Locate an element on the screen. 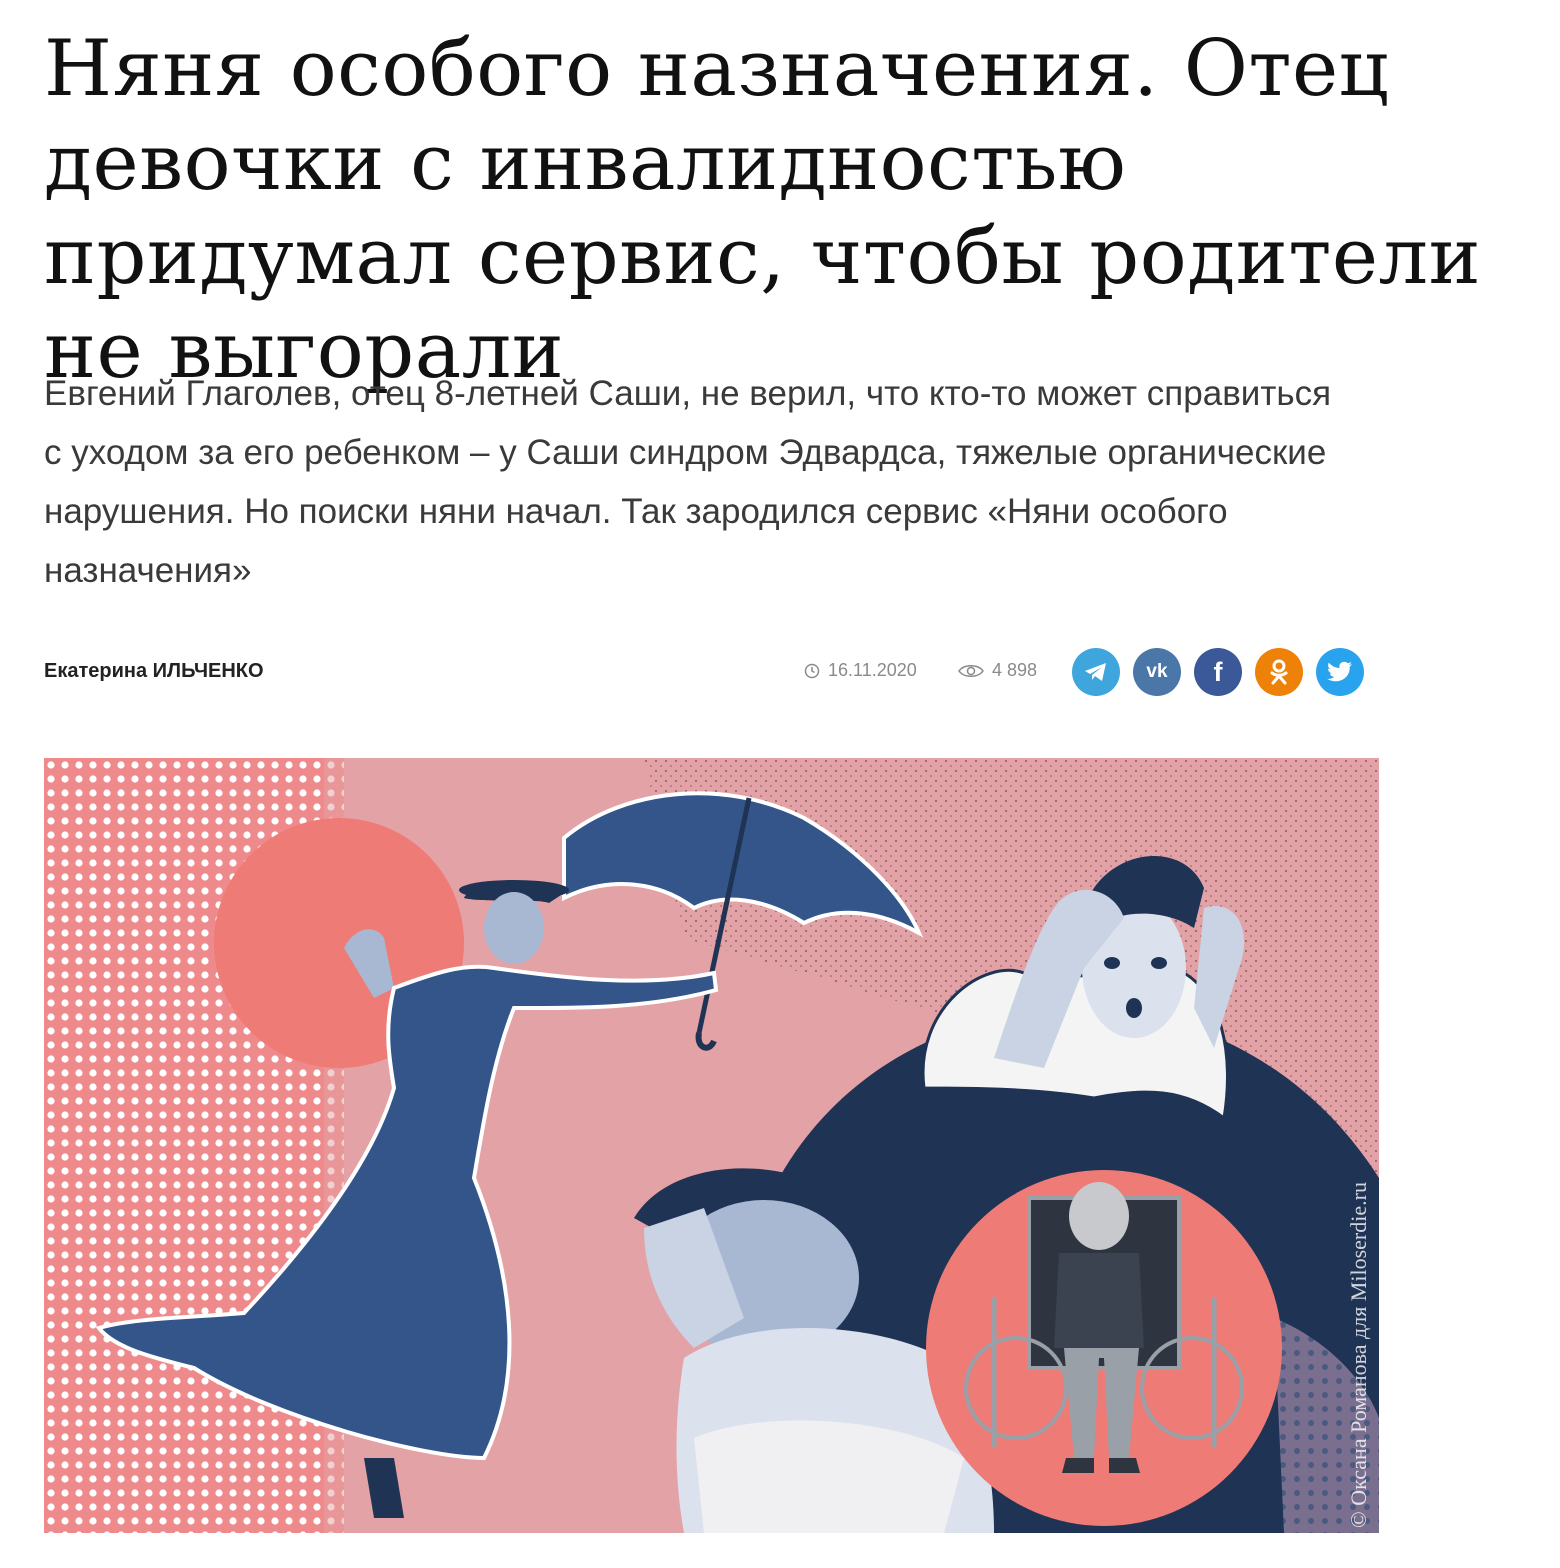 The width and height of the screenshot is (1560, 1568). share-odnoklassniki-button is located at coordinates (1279, 672).